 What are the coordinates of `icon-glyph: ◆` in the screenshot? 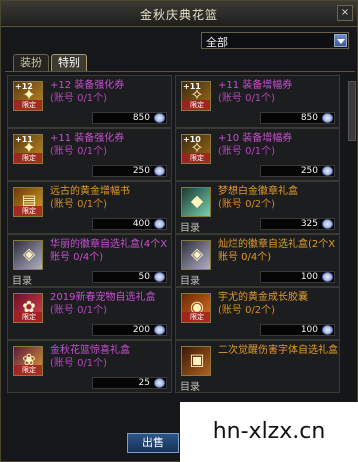 It's located at (197, 200).